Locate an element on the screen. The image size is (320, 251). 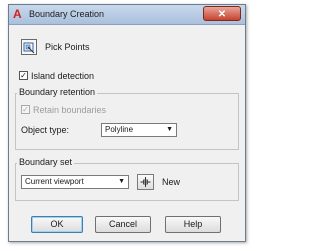
close-button: ✕ is located at coordinates (222, 13).